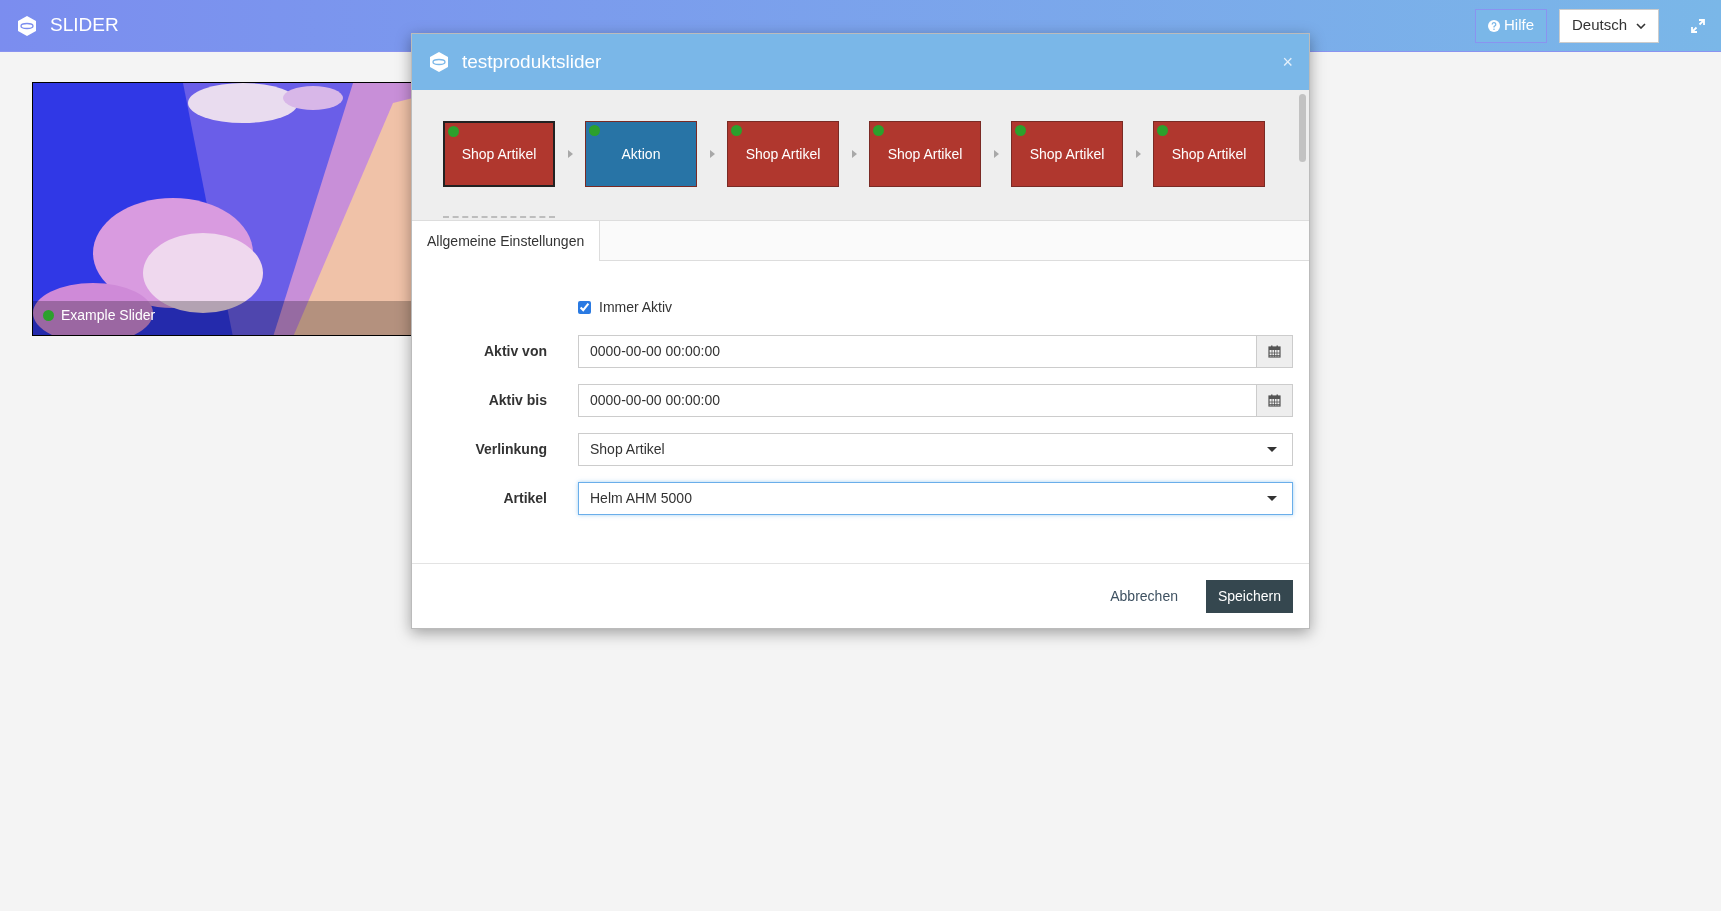 The image size is (1721, 911). What do you see at coordinates (584, 307) in the screenshot?
I see `checkbox` at bounding box center [584, 307].